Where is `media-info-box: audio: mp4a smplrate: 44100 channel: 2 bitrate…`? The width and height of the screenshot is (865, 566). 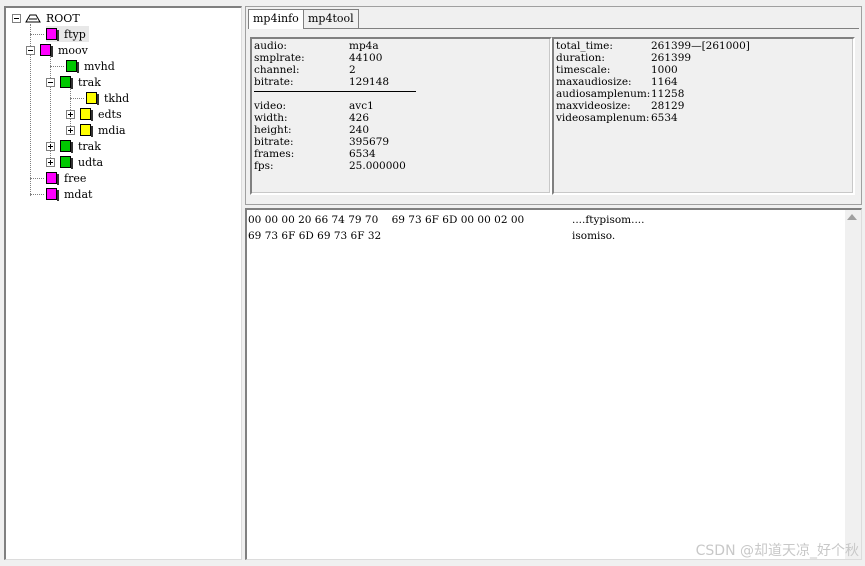 media-info-box: audio: mp4a smplrate: 44100 channel: 2 bitrate… is located at coordinates (401, 116).